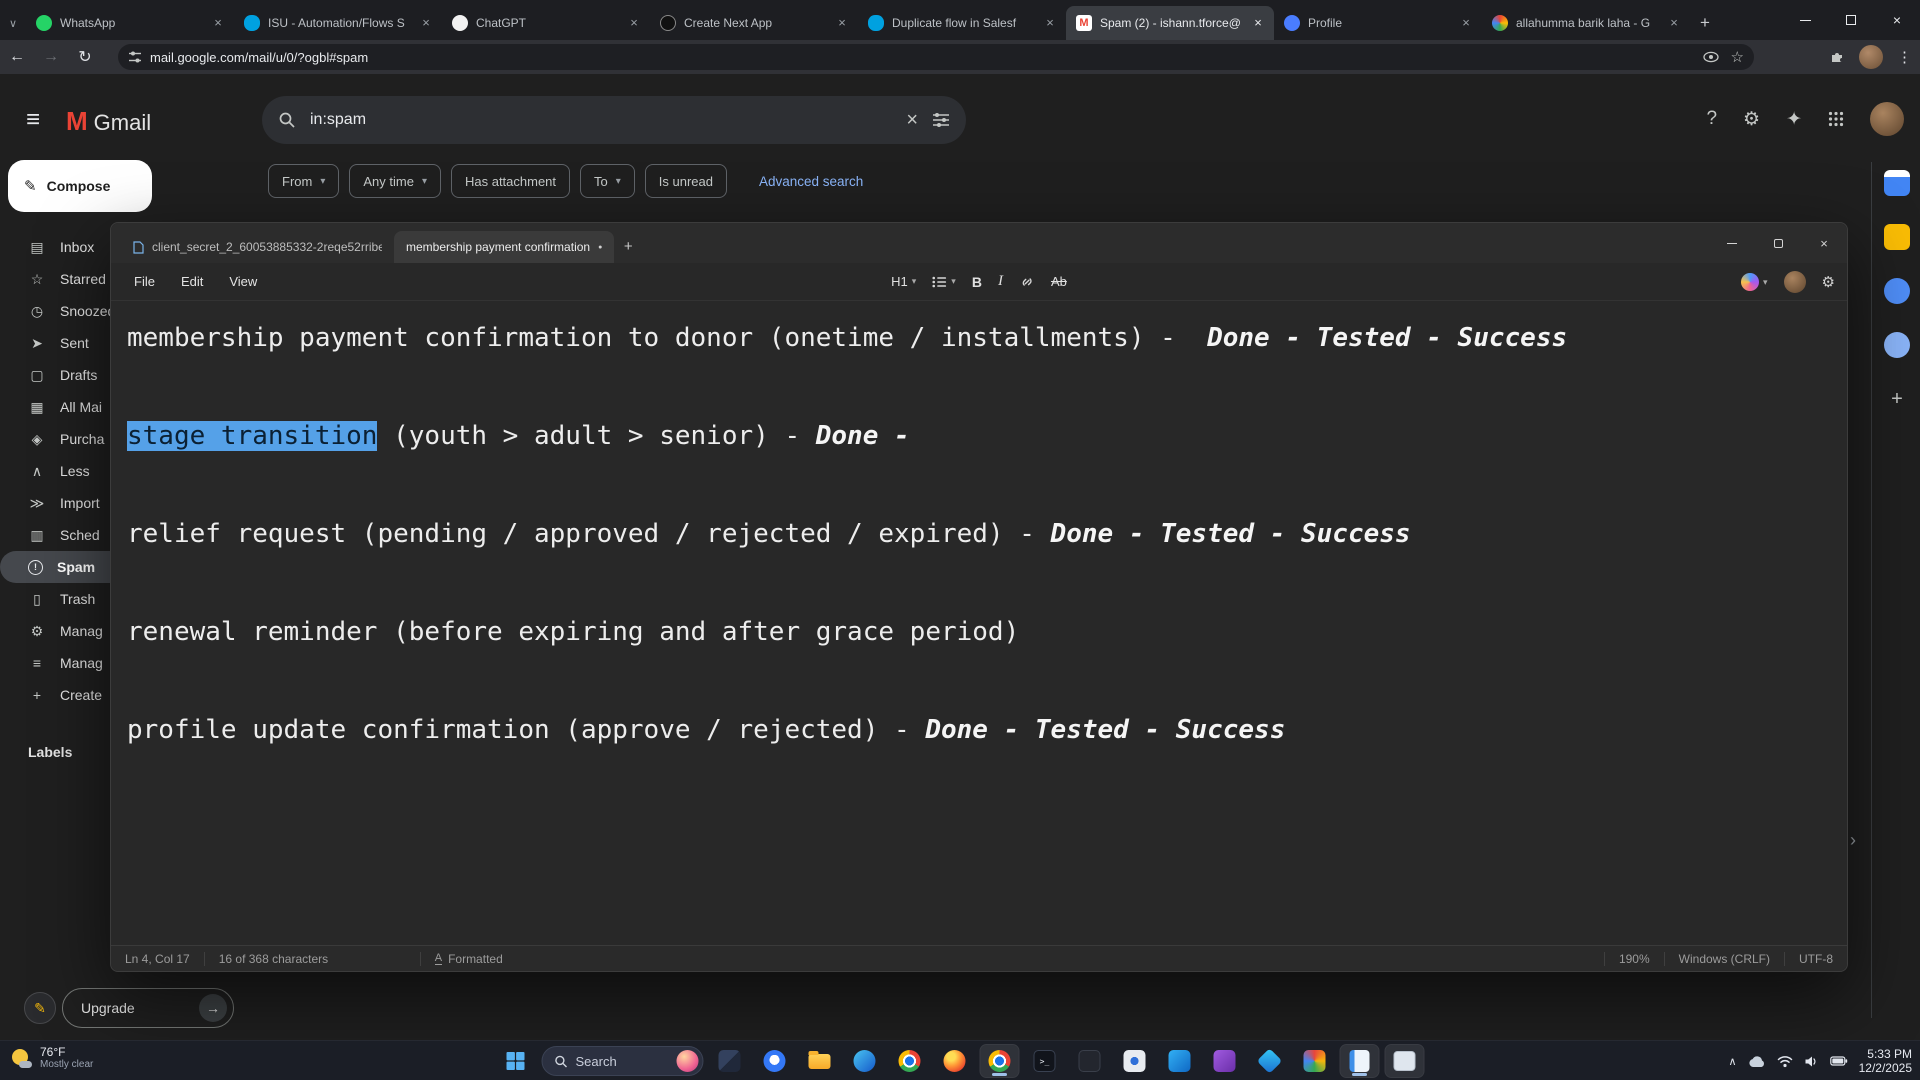 The image size is (1920, 1080). I want to click on browser-tab-nextapp: Create Next App ×, so click(754, 23).